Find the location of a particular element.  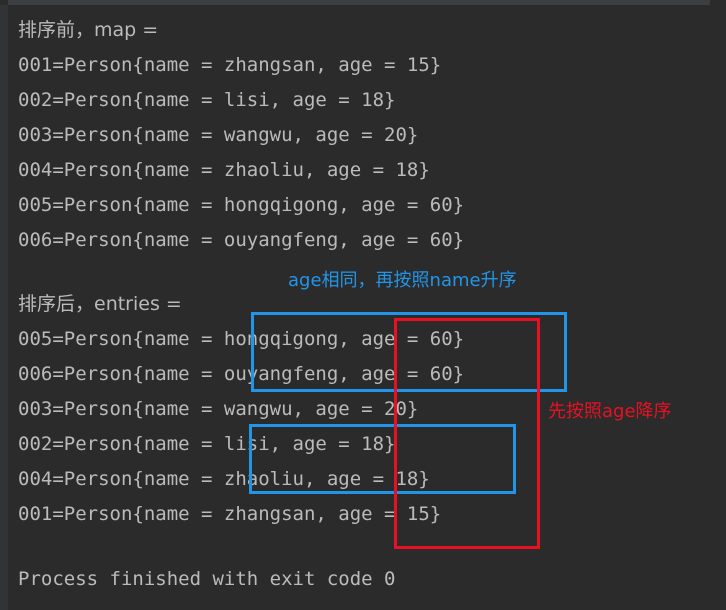

console-line-sorted-after-header: 排序后，entries = is located at coordinates (100, 304).